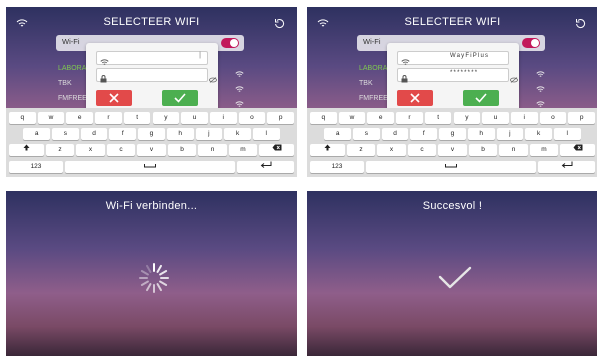 Image resolution: width=597 pixels, height=358 pixels. Describe the element at coordinates (151, 22) in the screenshot. I see `page-title: SELECTEER WIFI` at that location.